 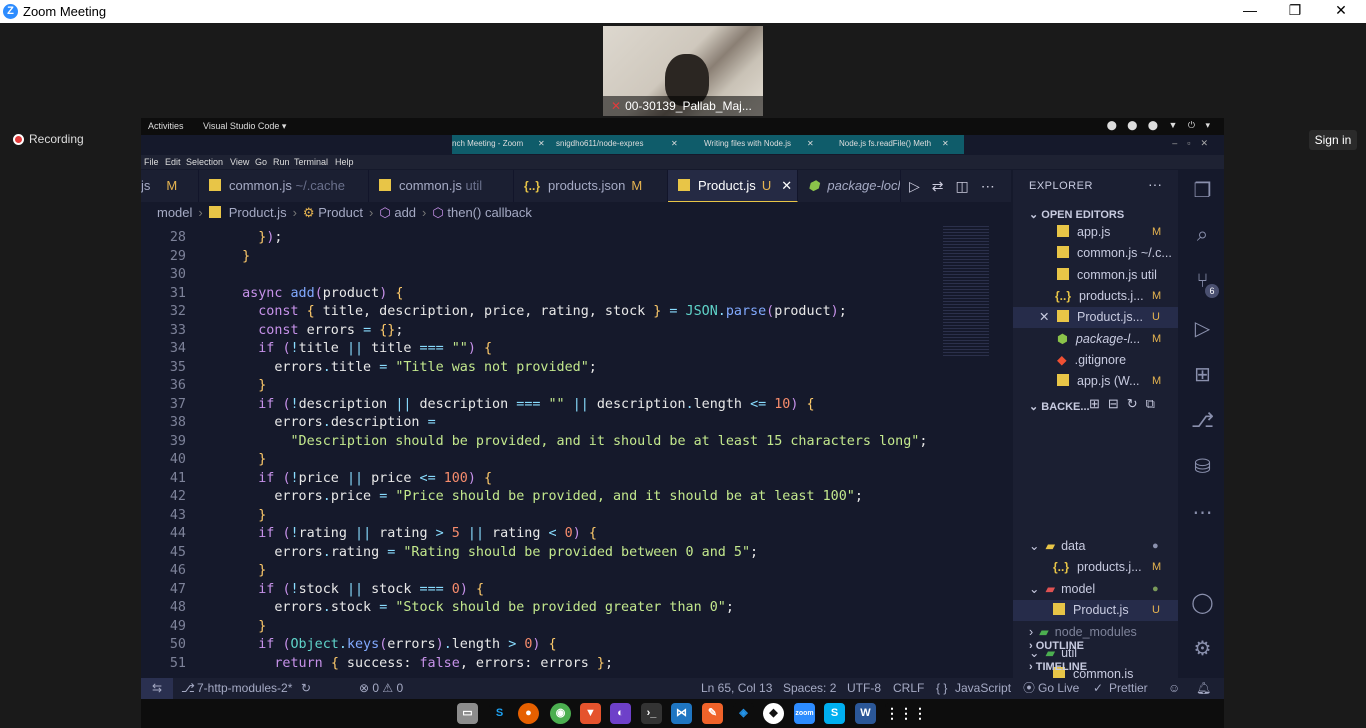 I want to click on tab-app-js: js M, so click(x=170, y=186).